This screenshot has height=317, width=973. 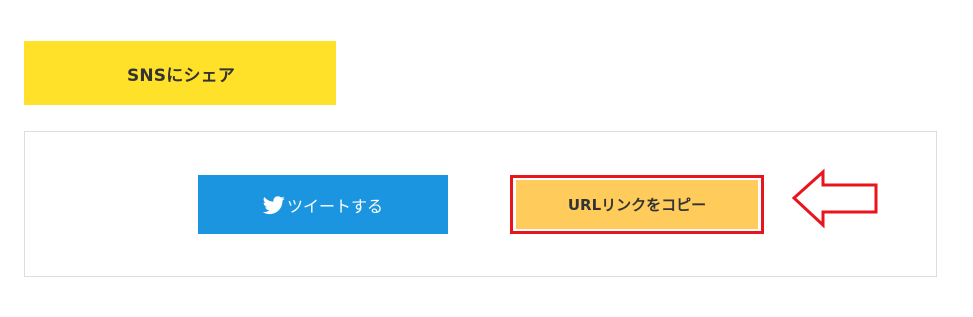 I want to click on sns-share-heading: SNSにシェア, so click(x=180, y=73).